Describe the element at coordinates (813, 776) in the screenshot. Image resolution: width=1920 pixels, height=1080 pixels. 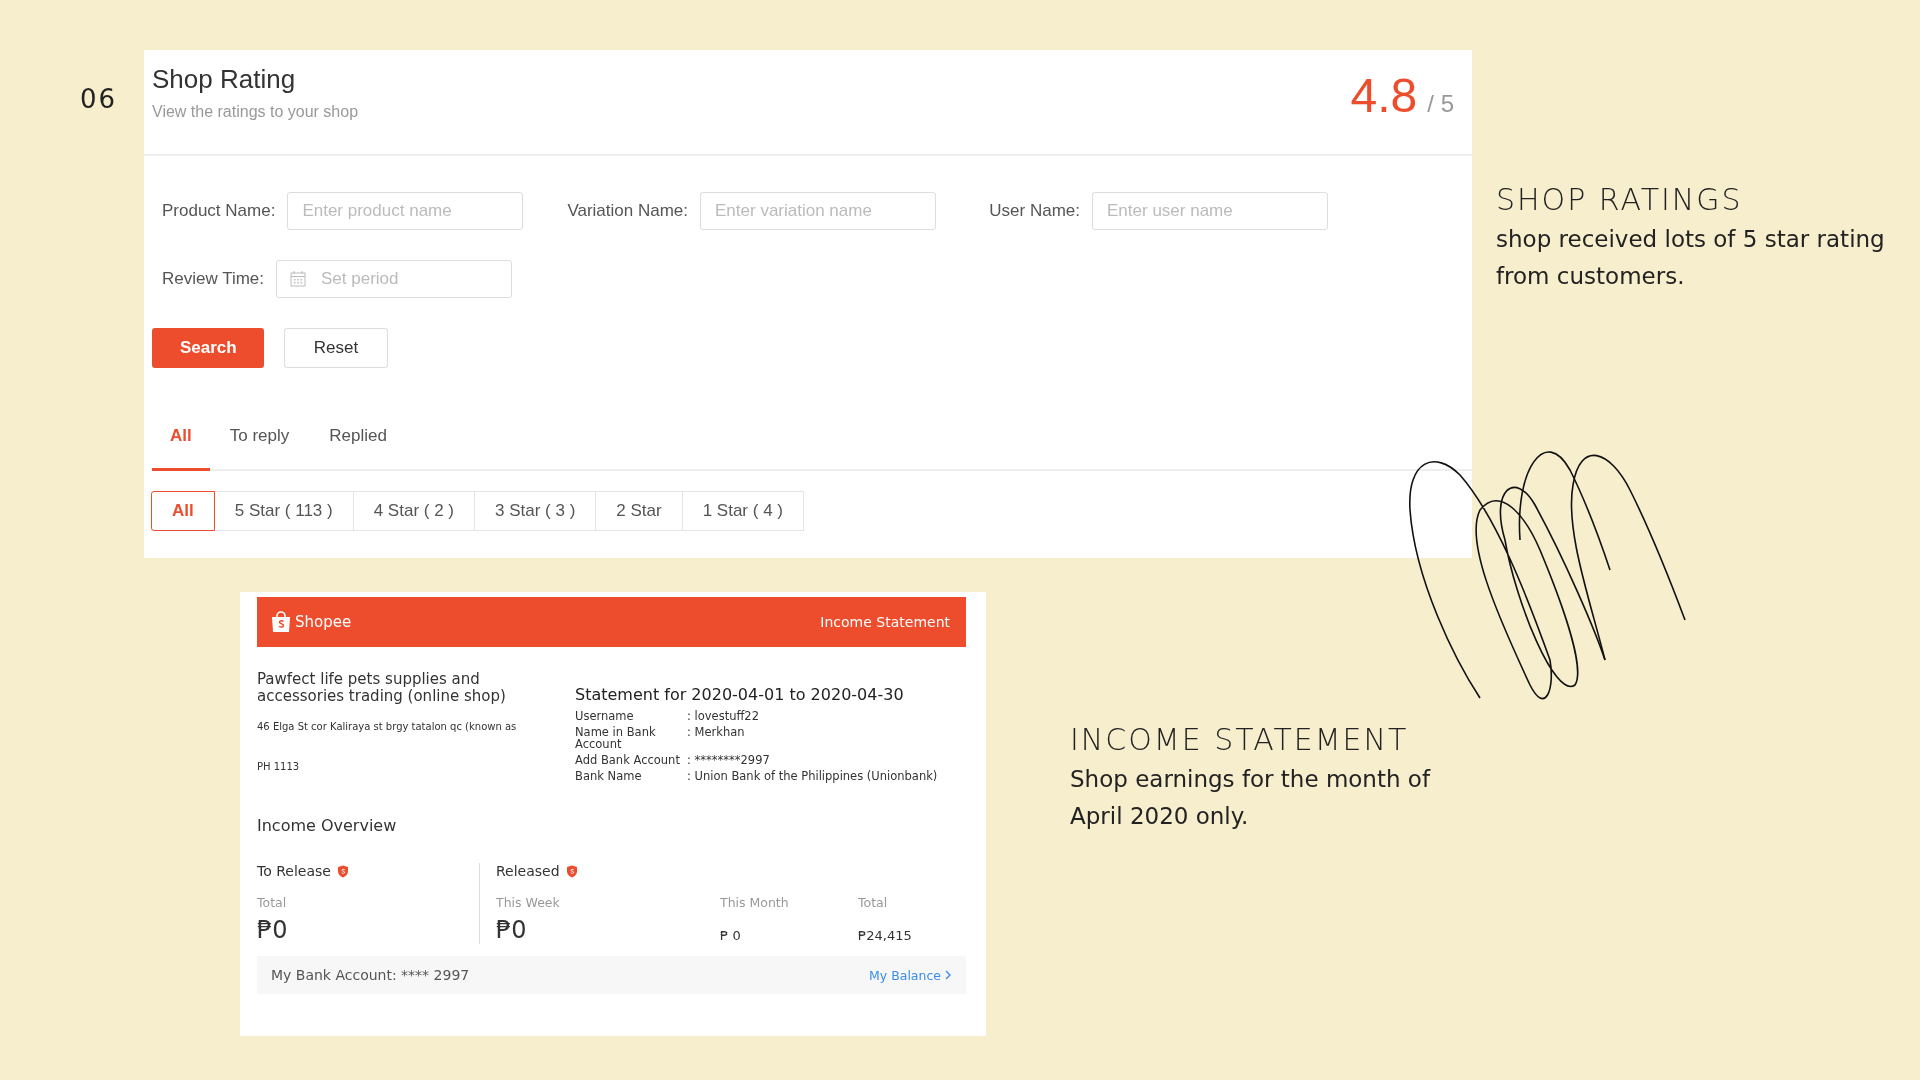
I see `detail-value: : Union Bank of the Philippines (Unionbank)` at that location.